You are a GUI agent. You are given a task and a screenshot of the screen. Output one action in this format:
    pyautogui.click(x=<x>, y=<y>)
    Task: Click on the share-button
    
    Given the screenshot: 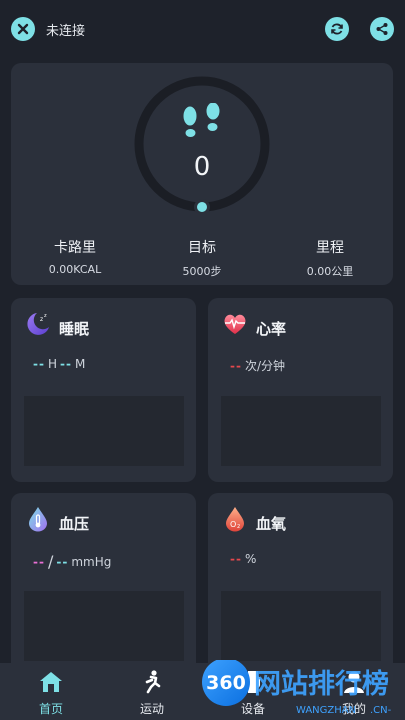 What is the action you would take?
    pyautogui.click(x=382, y=29)
    